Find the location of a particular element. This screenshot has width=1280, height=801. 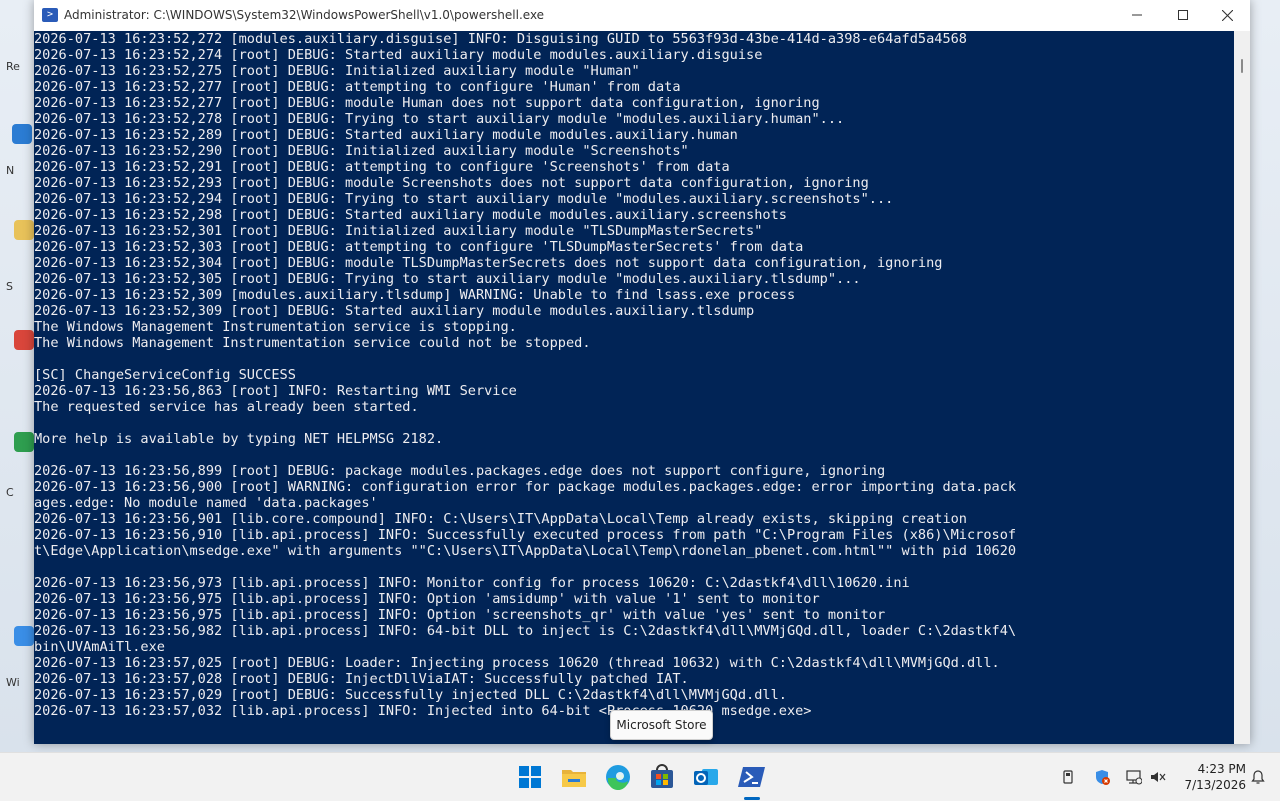

tray-network-icon is located at coordinates (1134, 777).